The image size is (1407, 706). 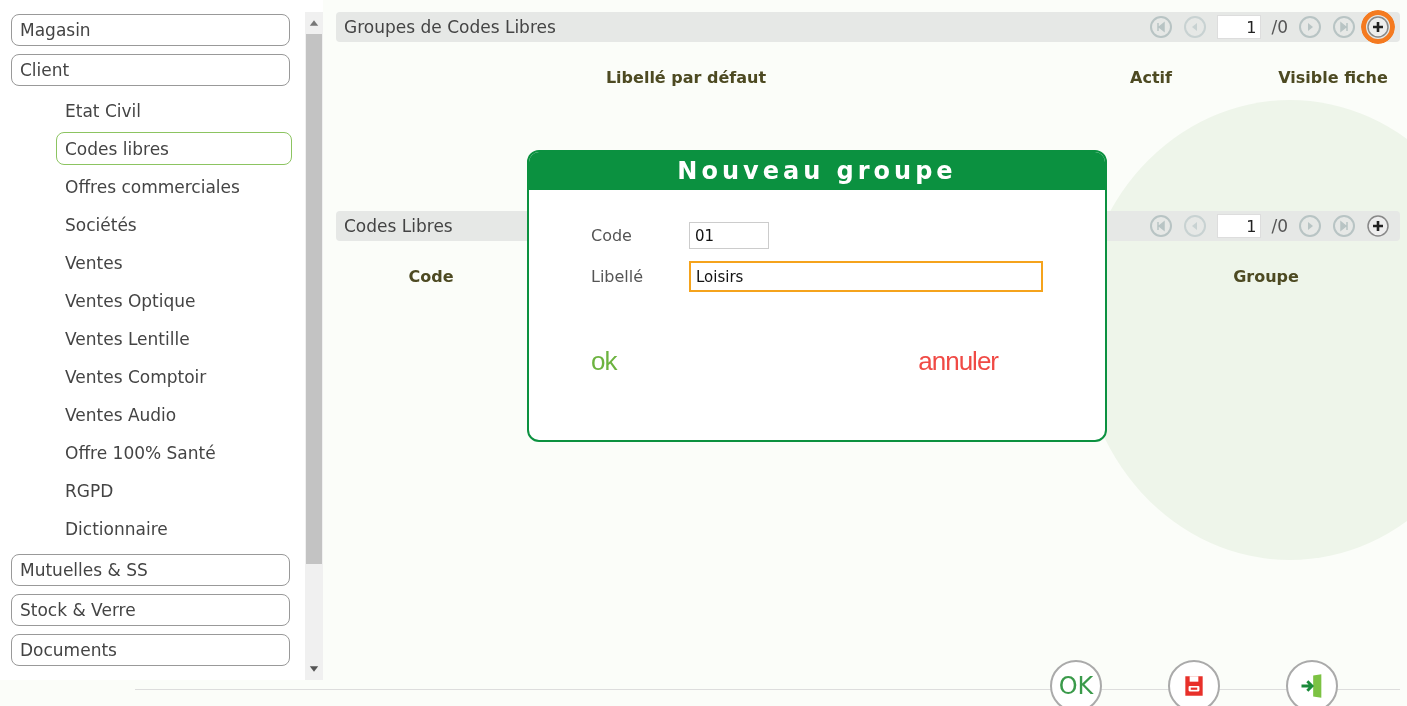 I want to click on sidebar-item: Ventes, so click(x=174, y=262).